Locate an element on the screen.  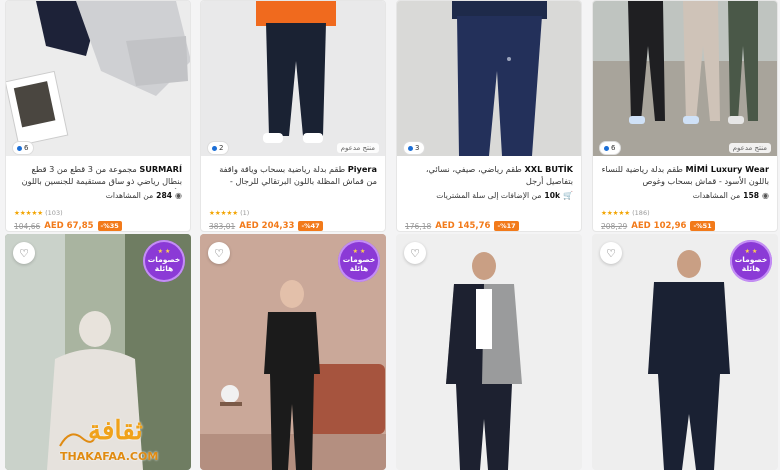
old-price: 208,29 is located at coordinates (614, 226).